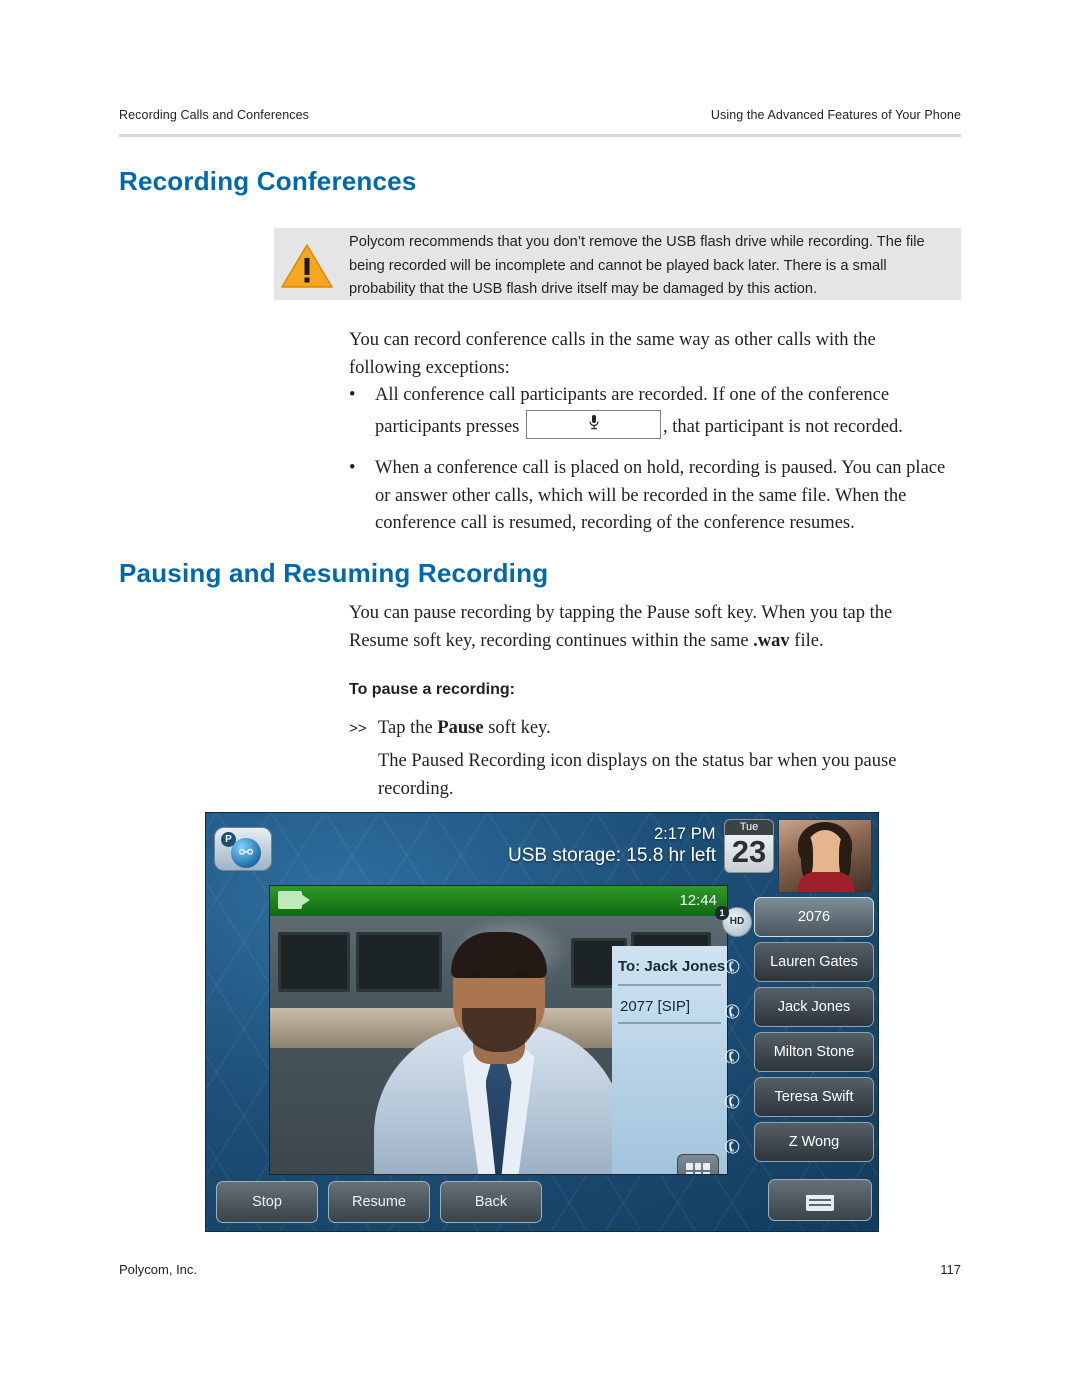  Describe the element at coordinates (826, 882) in the screenshot. I see `self-view-body` at that location.